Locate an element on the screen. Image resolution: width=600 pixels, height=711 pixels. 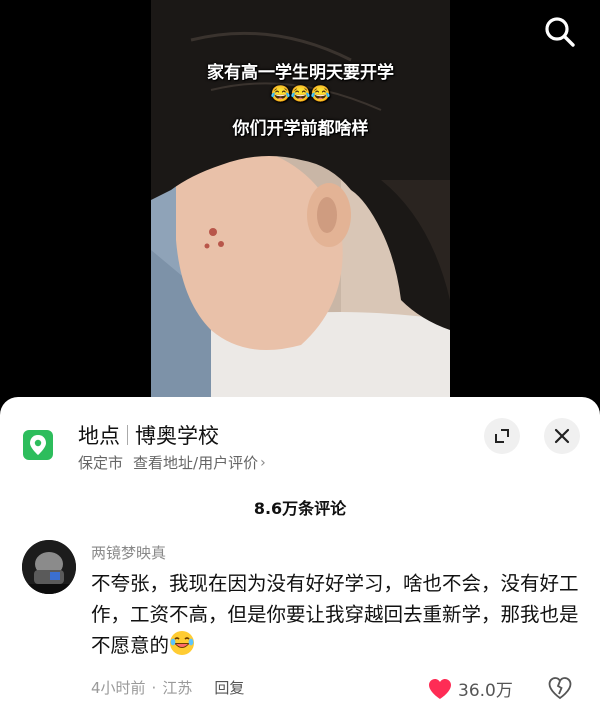
video-caption-line3: 你们开学前都啥样 is located at coordinates (300, 129).